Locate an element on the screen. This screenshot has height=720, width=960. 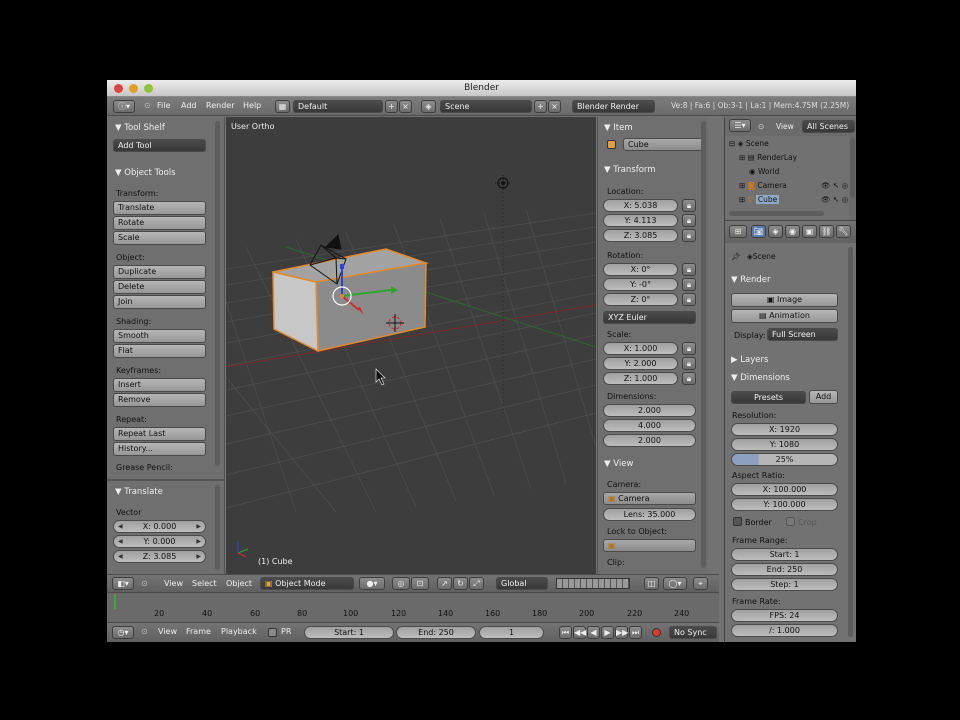
scale-manipulator-icon: ⤢ is located at coordinates (476, 583).